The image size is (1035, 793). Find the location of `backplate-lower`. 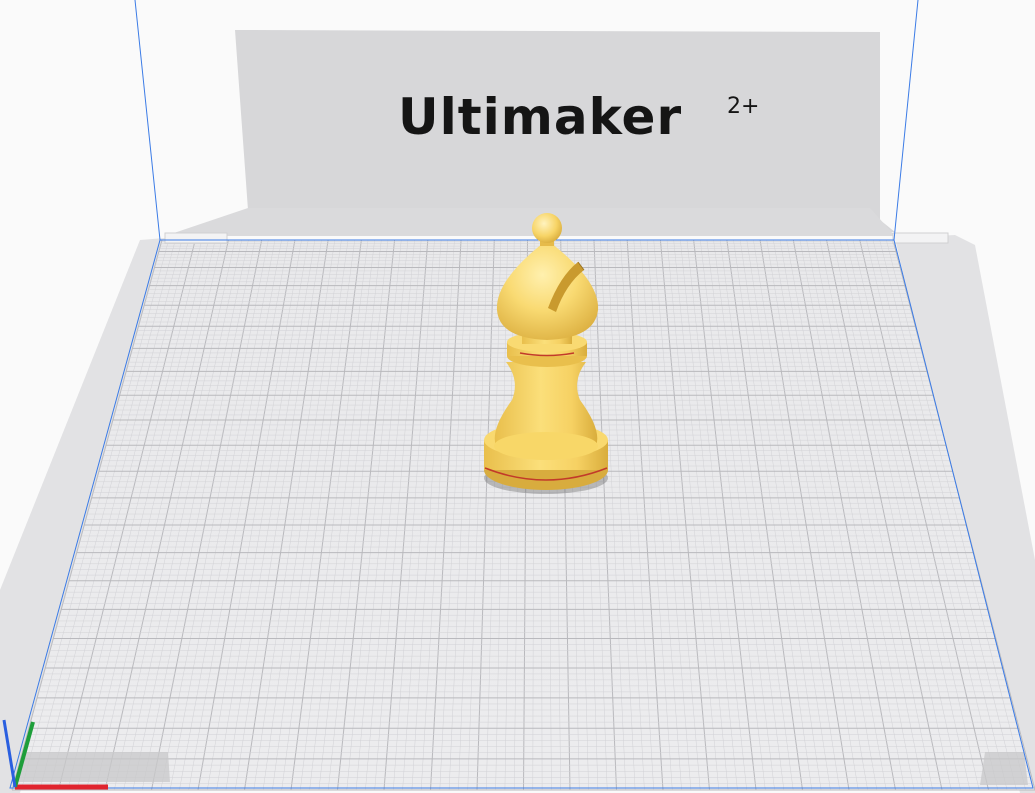

backplate-lower is located at coordinates (530, 222).